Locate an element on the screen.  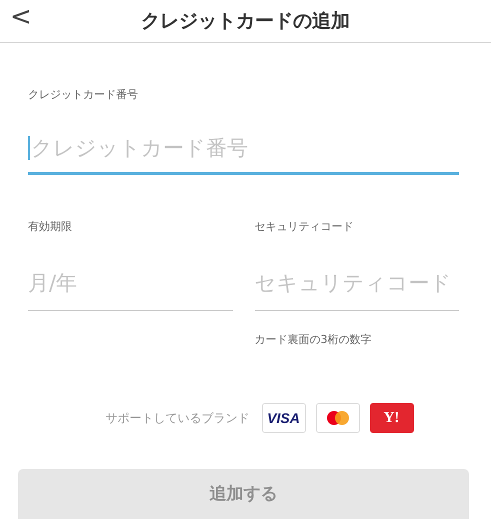
page-title: クレジットカードの追加 is located at coordinates (245, 21).